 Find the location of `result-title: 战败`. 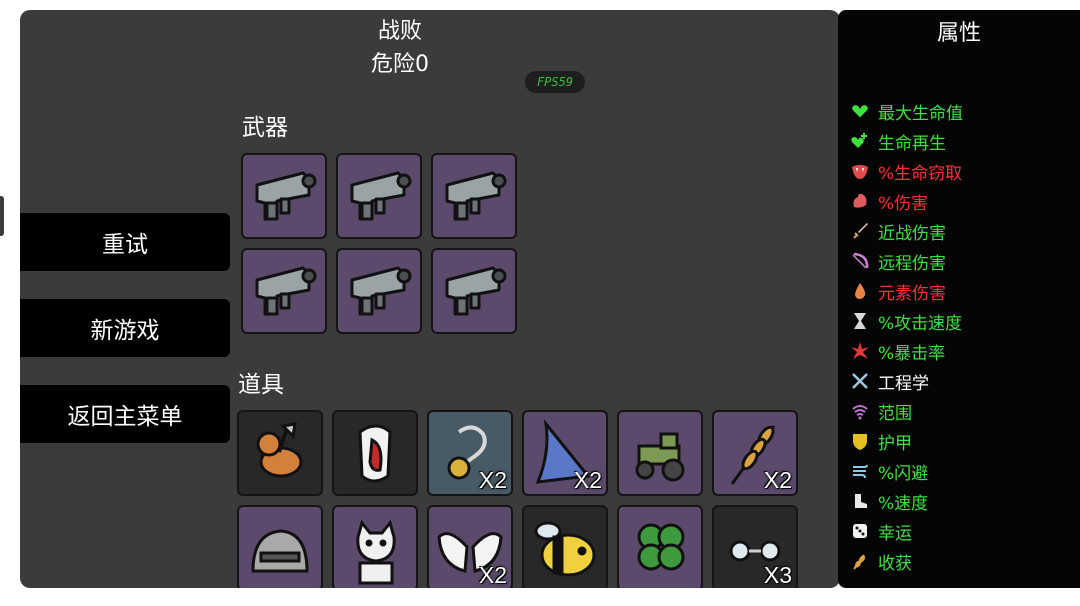

result-title: 战败 is located at coordinates (399, 31).